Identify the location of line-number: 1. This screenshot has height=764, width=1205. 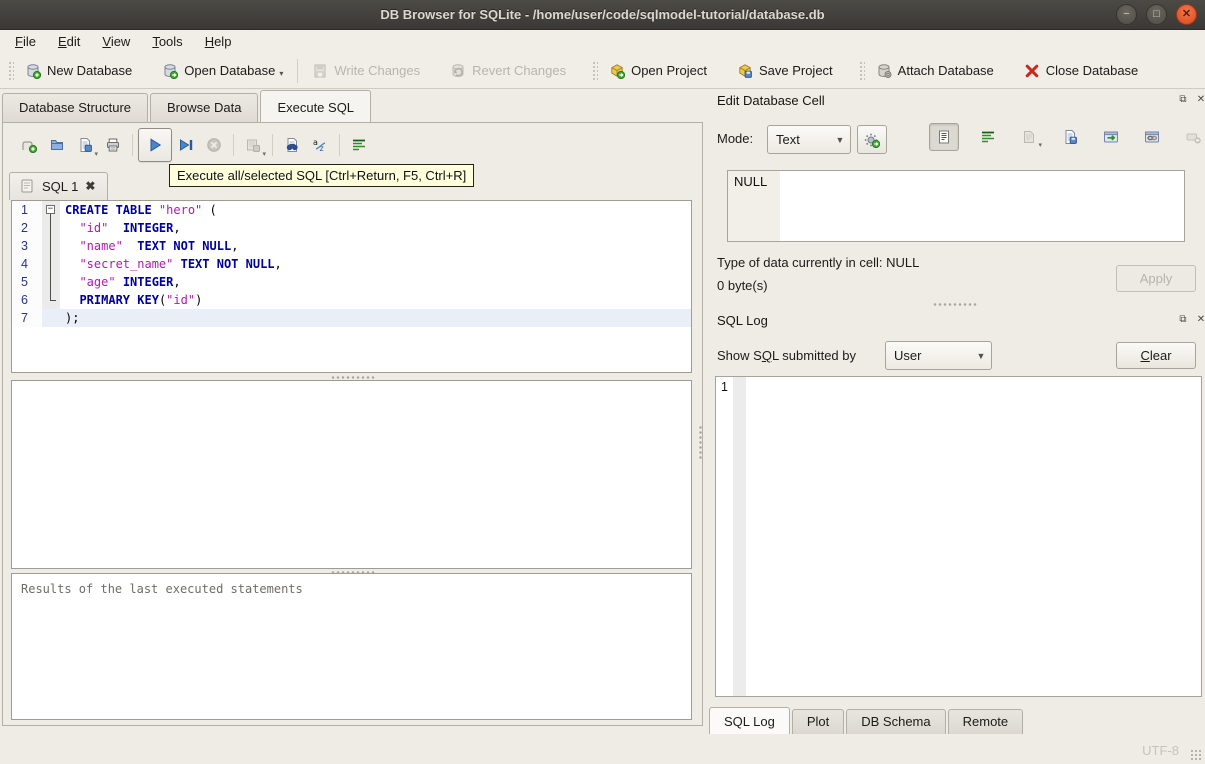
(27, 210).